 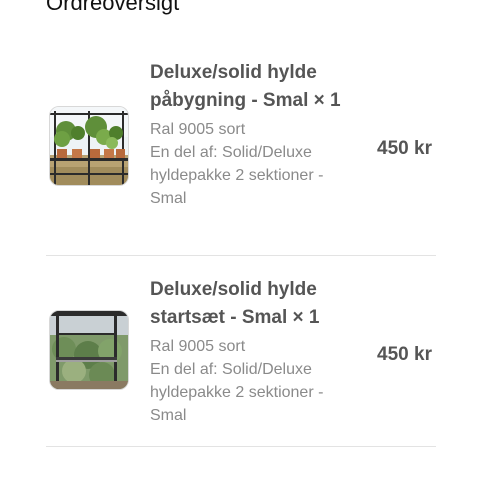 I want to click on section-title: Ordreoversigt, so click(x=113, y=7).